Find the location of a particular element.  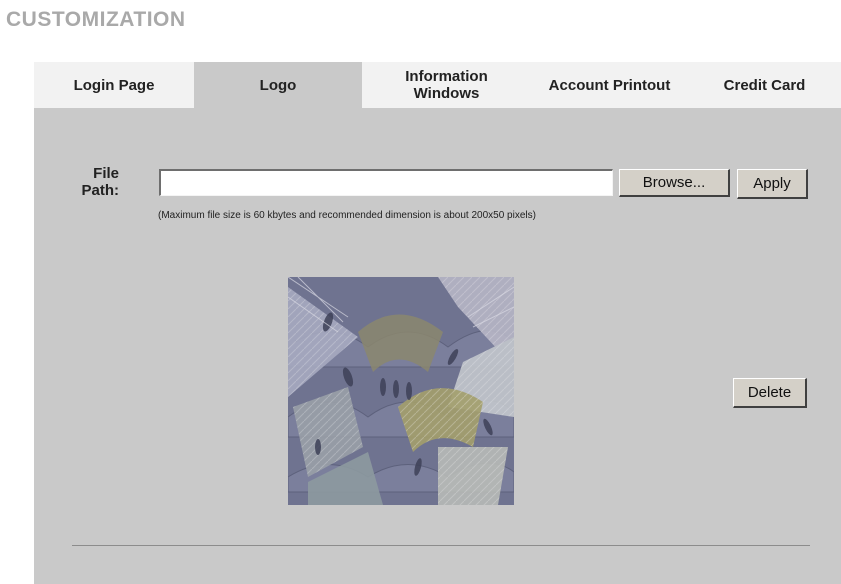

delete-button: Delete is located at coordinates (770, 393).